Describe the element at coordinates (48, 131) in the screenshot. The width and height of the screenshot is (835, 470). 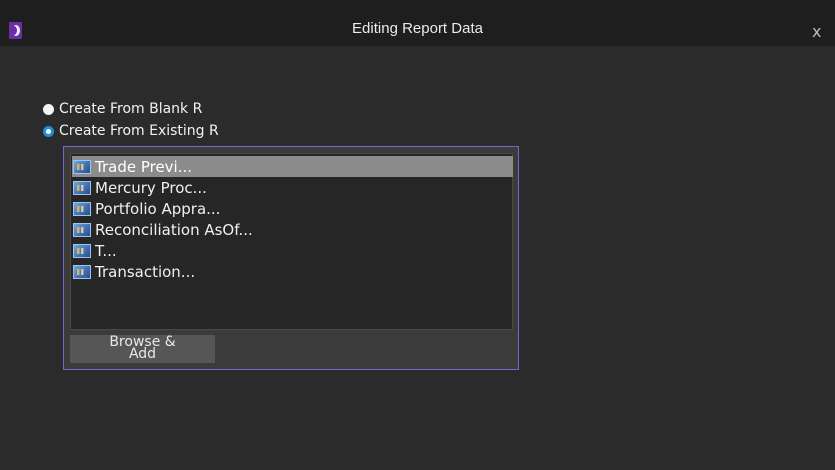
I see `radio-existing` at that location.